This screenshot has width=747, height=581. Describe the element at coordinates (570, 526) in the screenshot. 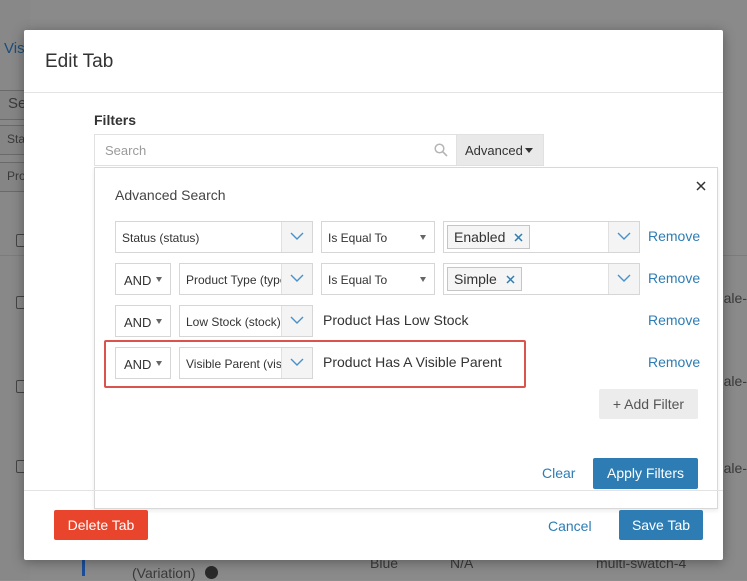

I see `cancel-link: Cancel` at that location.